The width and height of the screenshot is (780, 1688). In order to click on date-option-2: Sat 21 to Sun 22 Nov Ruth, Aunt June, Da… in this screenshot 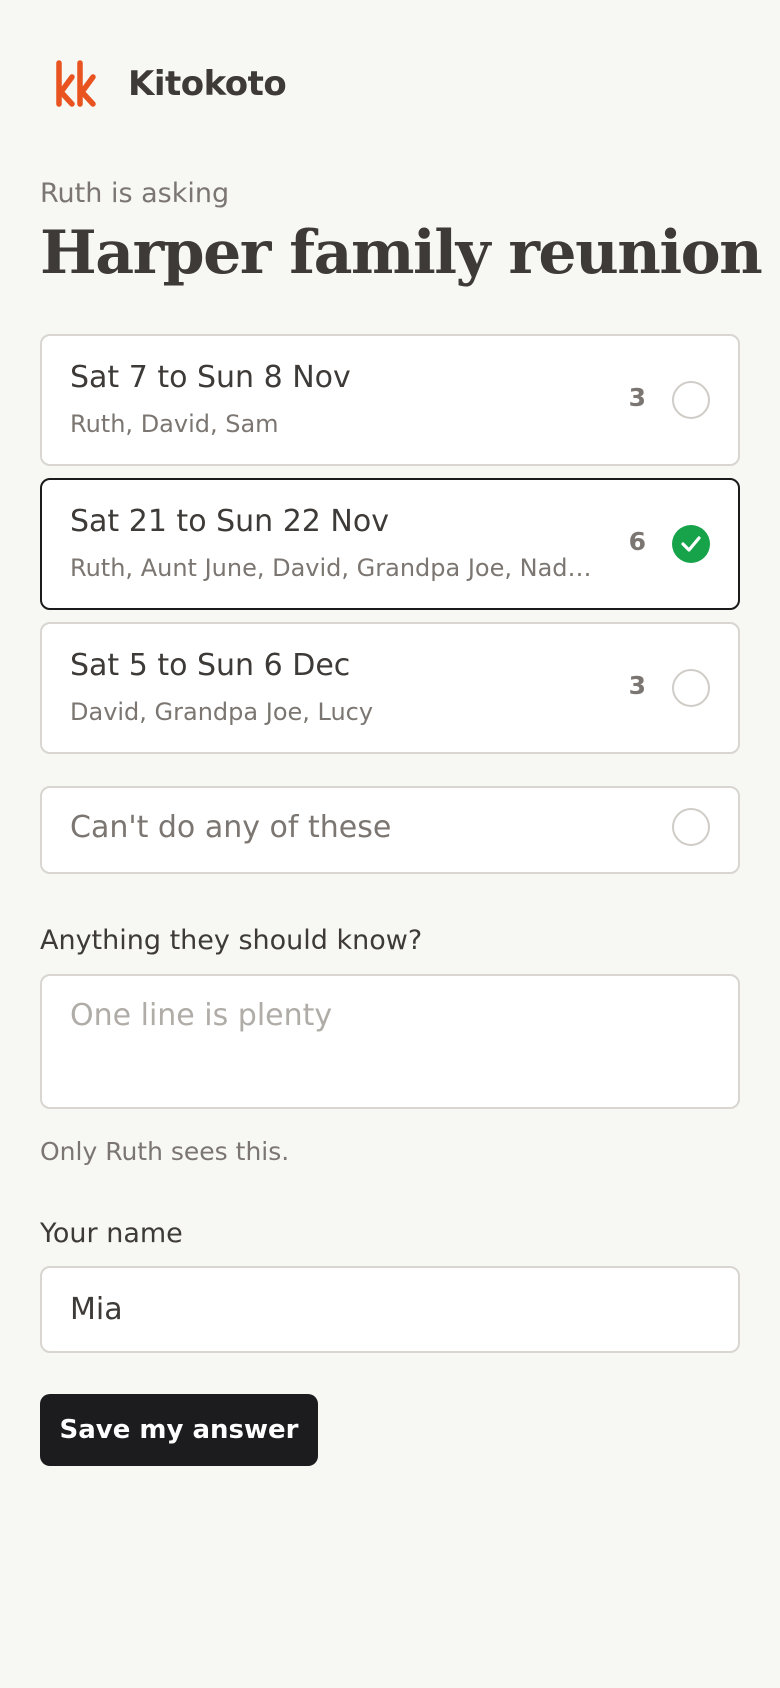, I will do `click(390, 544)`.